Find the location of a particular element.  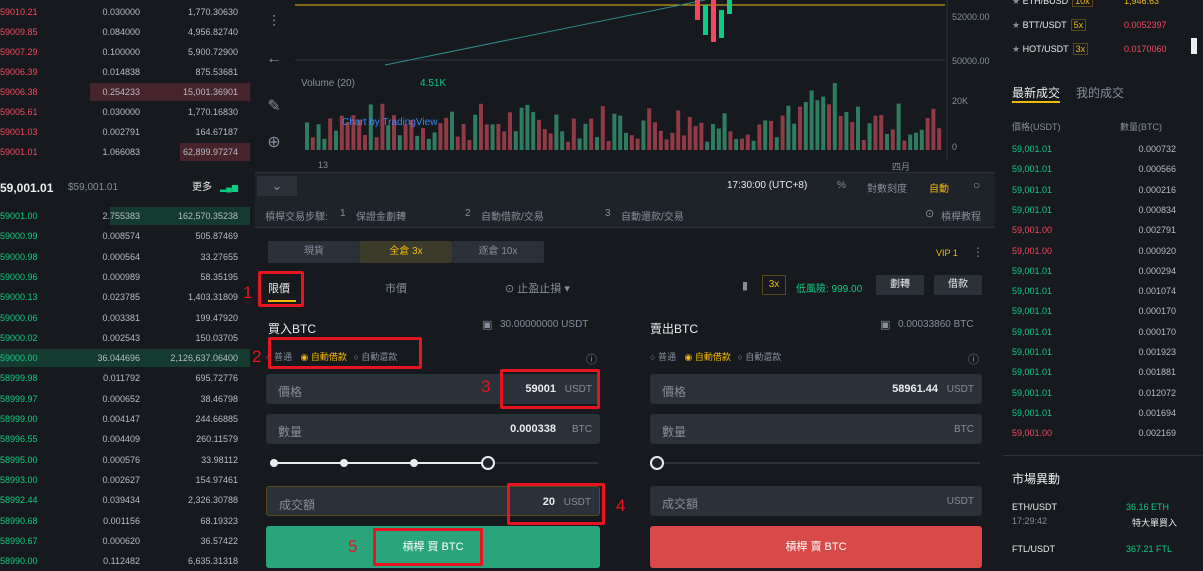

auto-scale-toggle: 自動 is located at coordinates (939, 187).